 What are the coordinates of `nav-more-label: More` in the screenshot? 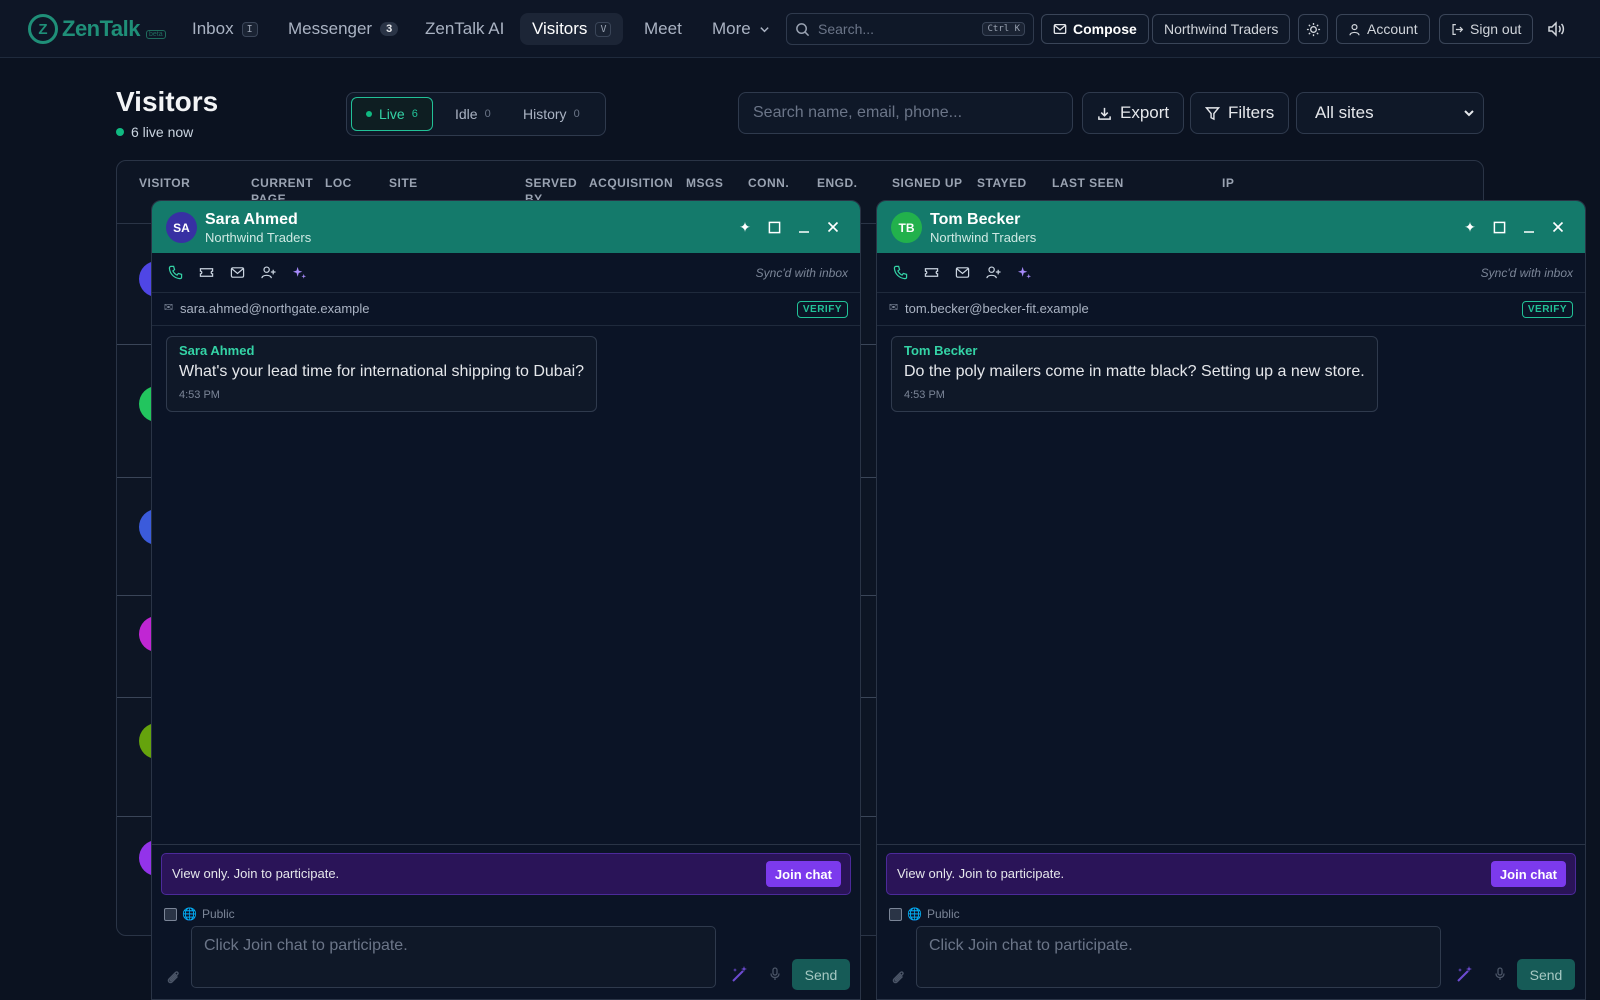 It's located at (731, 28).